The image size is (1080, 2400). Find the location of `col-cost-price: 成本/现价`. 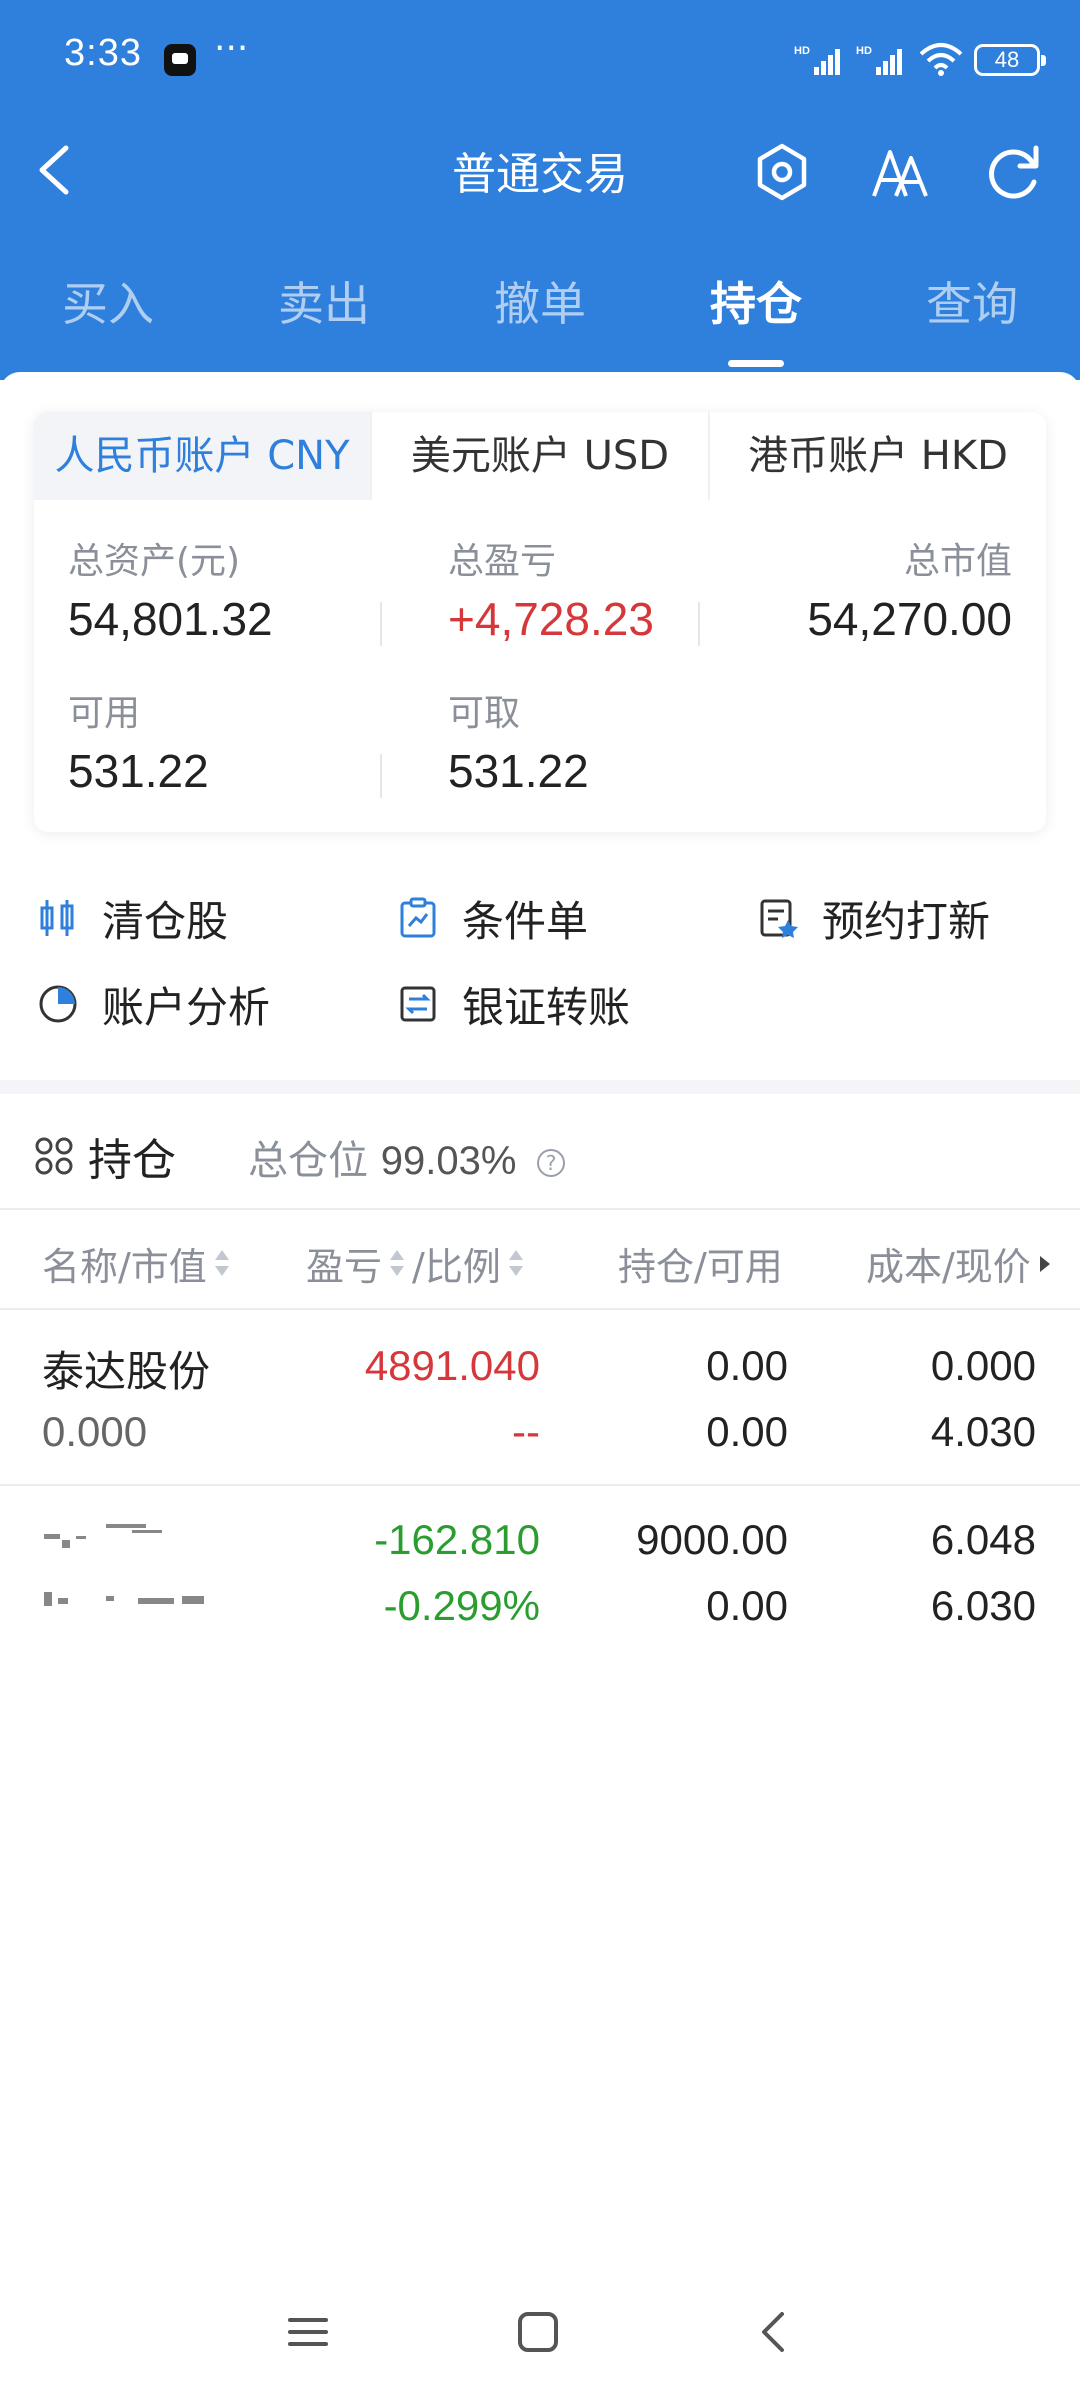

col-cost-price: 成本/现价 is located at coordinates (959, 1263).